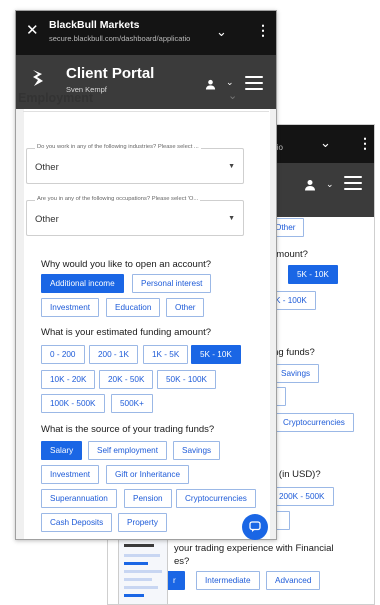 This screenshot has width=380, height=605. Describe the element at coordinates (148, 498) in the screenshot. I see `option-pension: Pension` at that location.